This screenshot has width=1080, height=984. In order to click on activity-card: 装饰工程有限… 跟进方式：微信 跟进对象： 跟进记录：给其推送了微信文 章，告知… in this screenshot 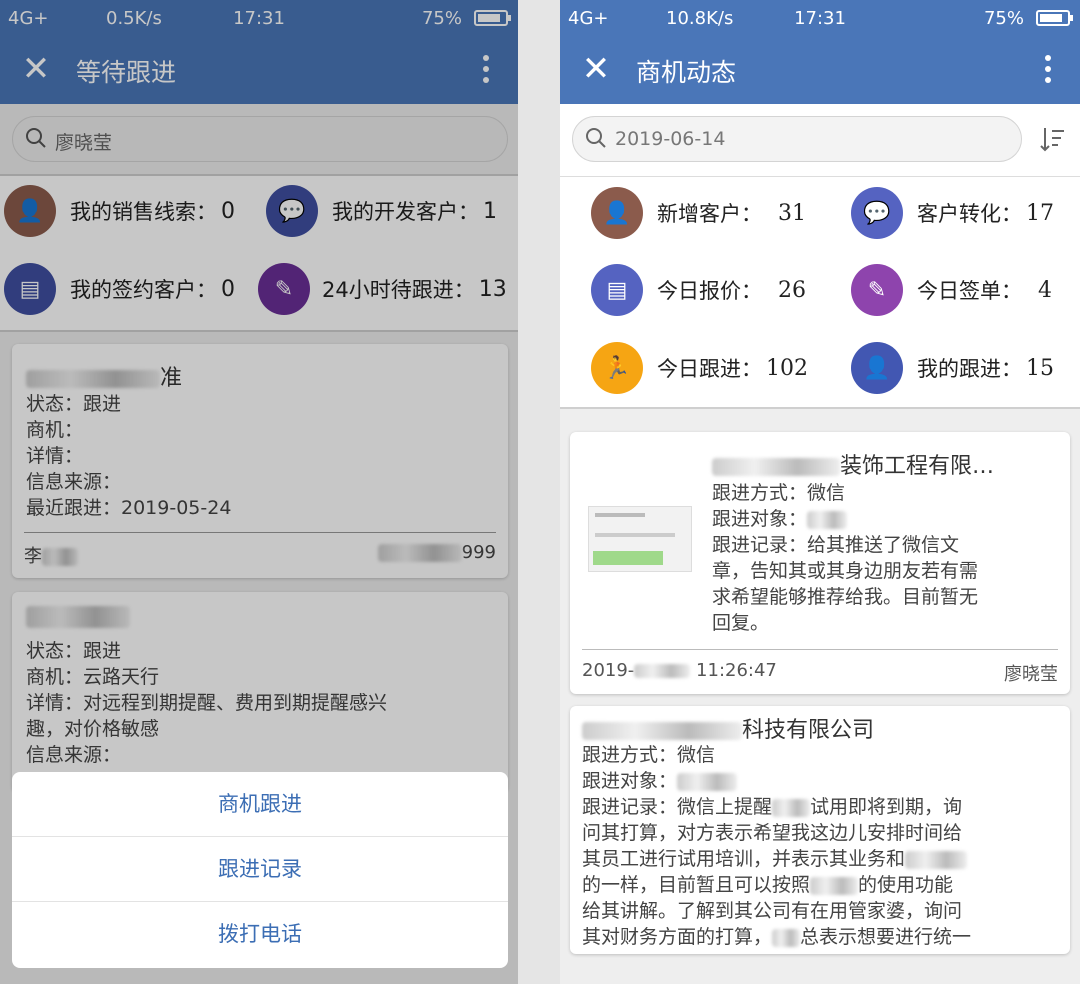, I will do `click(820, 563)`.